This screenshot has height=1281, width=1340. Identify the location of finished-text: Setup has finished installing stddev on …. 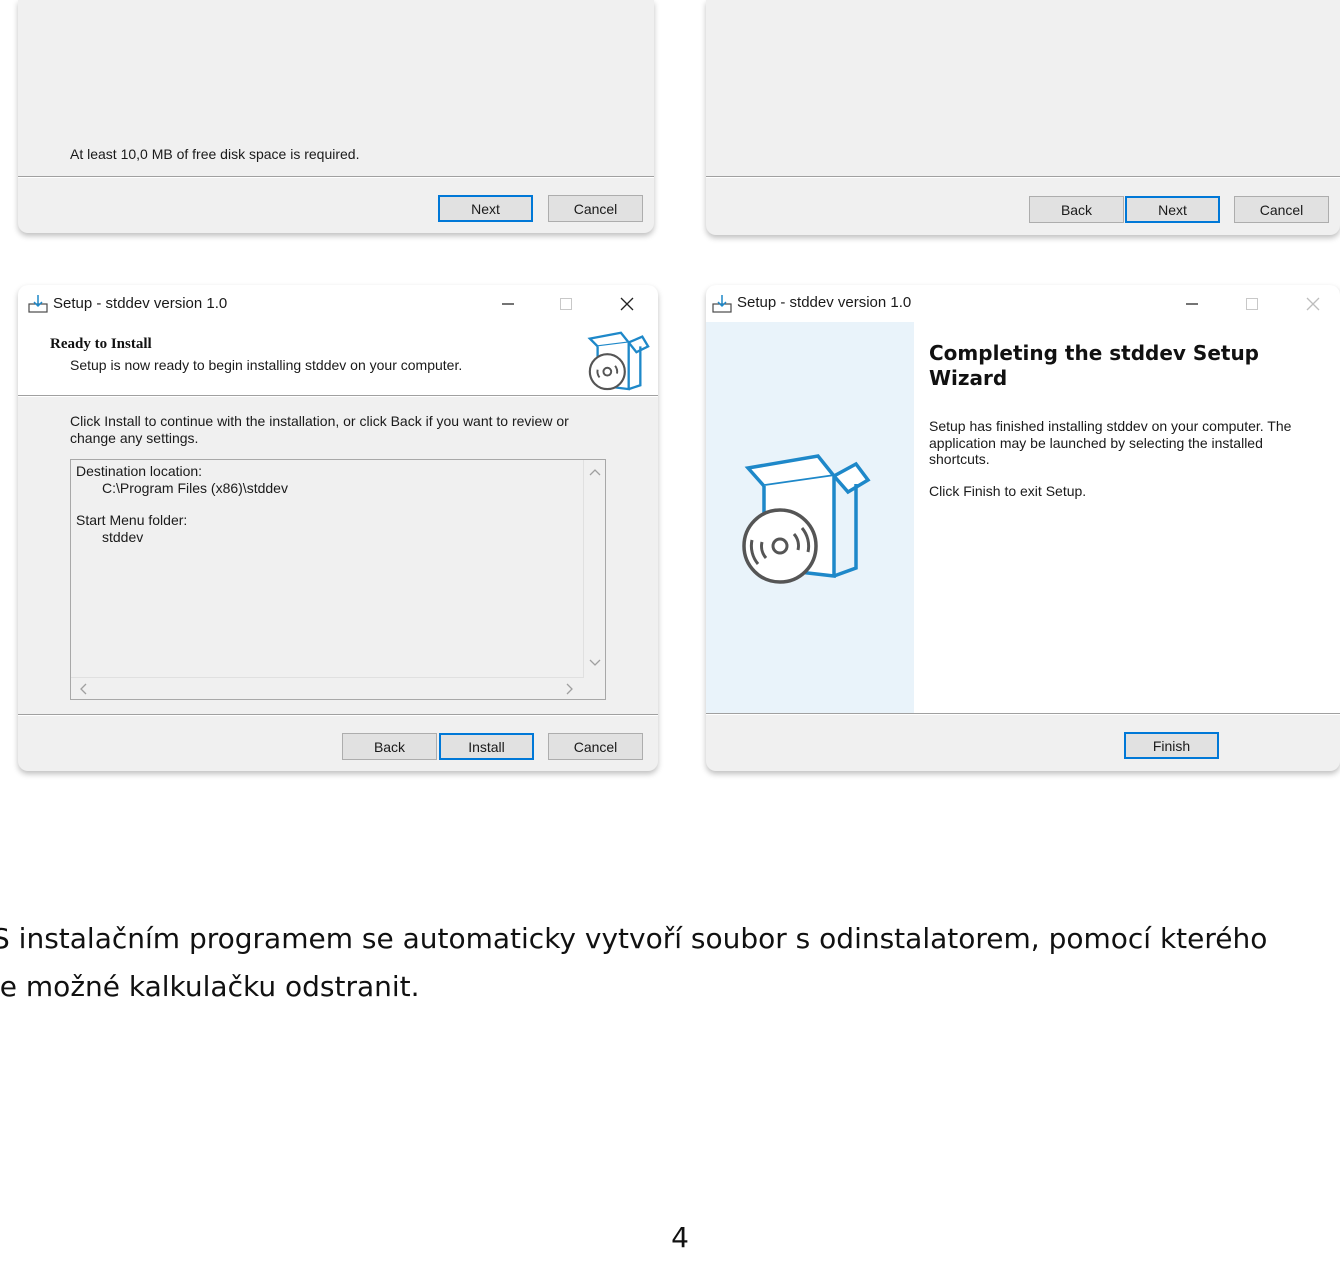
(1110, 442).